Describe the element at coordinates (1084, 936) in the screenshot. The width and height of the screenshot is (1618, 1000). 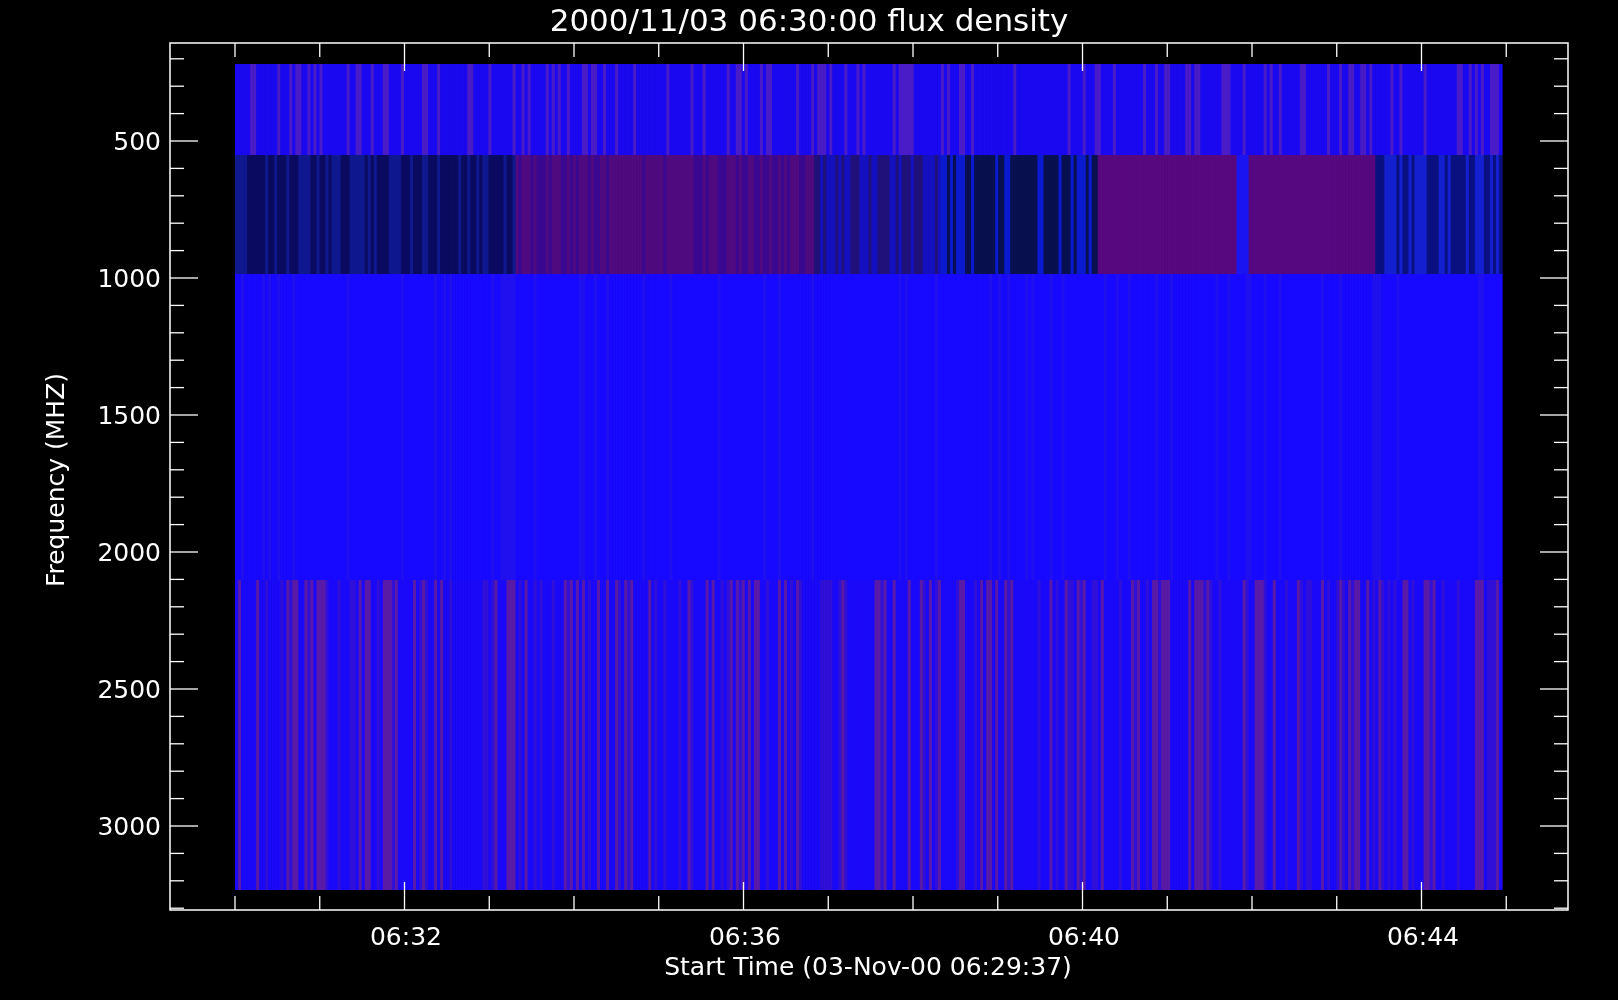
I see `x-tick-label: 06:40` at that location.